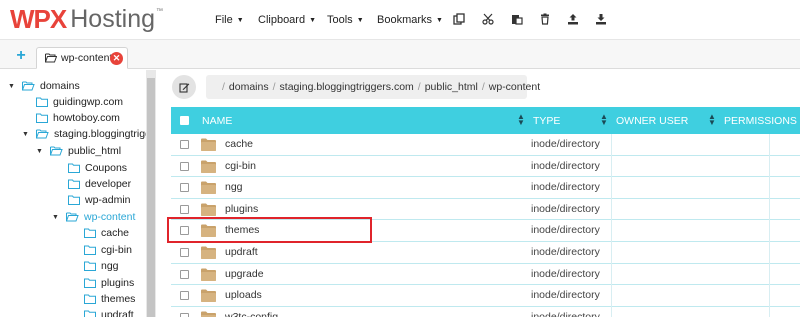 The width and height of the screenshot is (800, 317). What do you see at coordinates (546, 120) in the screenshot?
I see `column-header-type: TYPE` at bounding box center [546, 120].